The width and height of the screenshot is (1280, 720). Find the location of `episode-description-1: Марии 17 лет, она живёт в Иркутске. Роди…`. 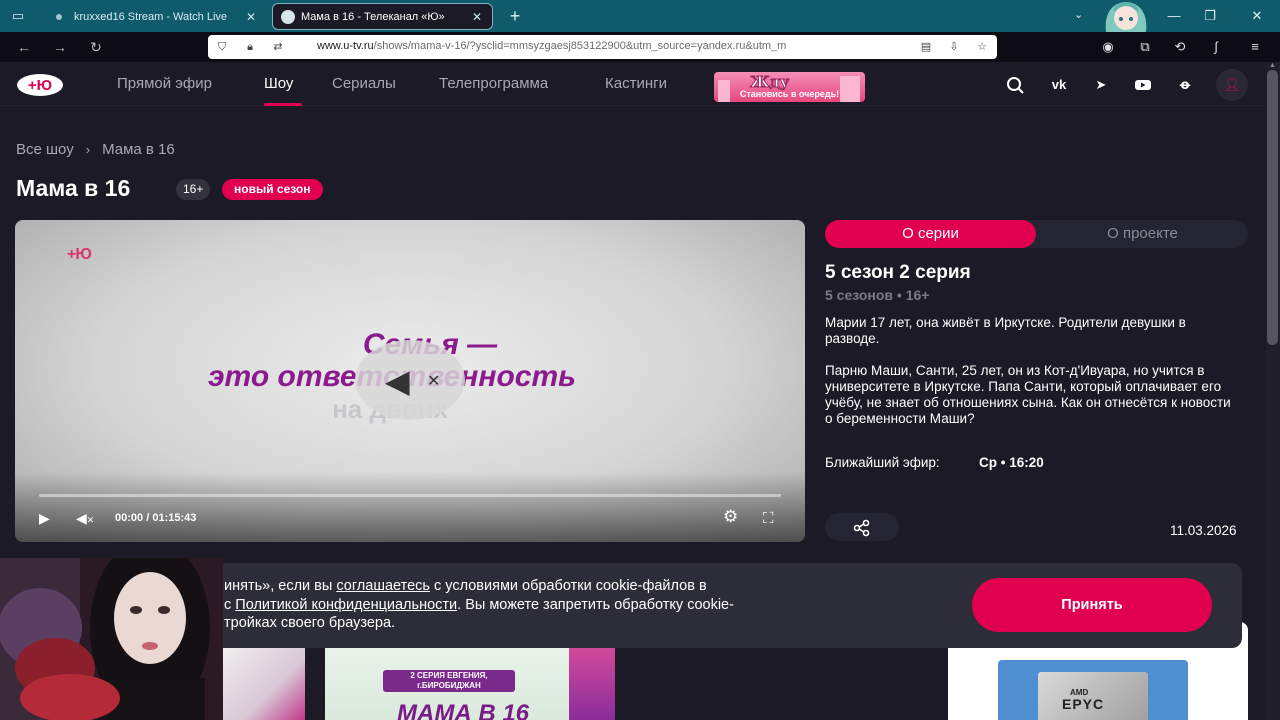

episode-description-1: Марии 17 лет, она живёт в Иркутске. Роди… is located at coordinates (1005, 330).